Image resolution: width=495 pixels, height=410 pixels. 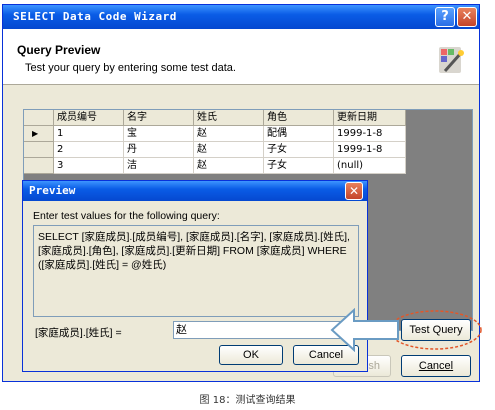 What do you see at coordinates (89, 118) in the screenshot?
I see `column-header: 成员编号` at bounding box center [89, 118].